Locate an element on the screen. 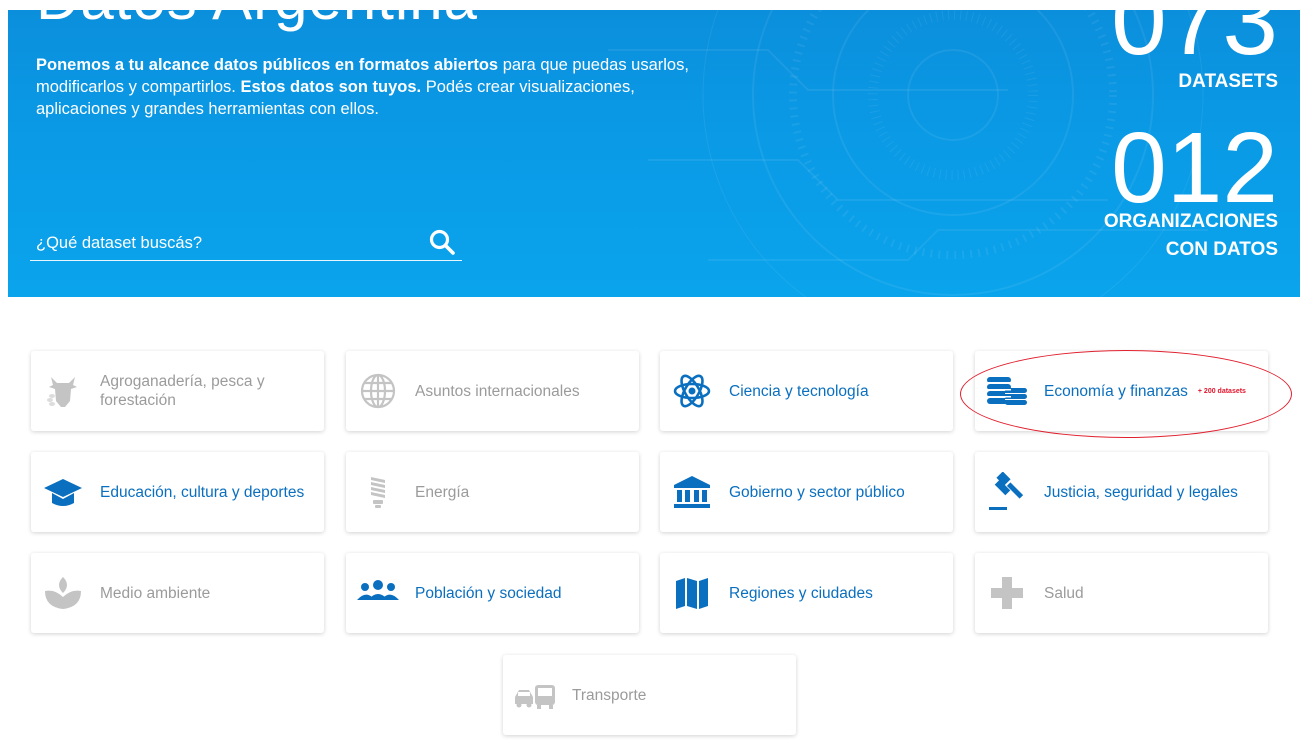 The image size is (1308, 746). search-input is located at coordinates (223, 243).